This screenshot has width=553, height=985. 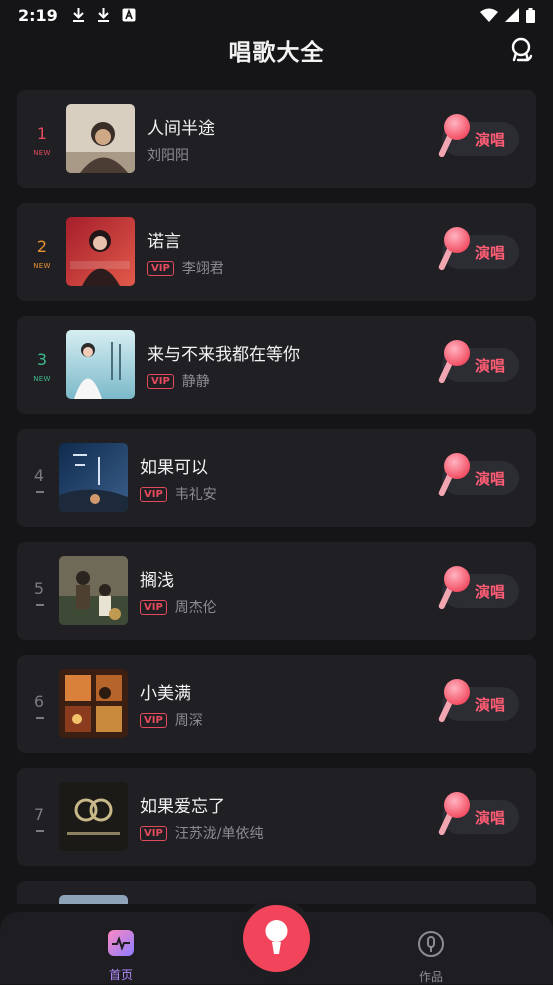 I want to click on artist-name: 周深, so click(x=188, y=721).